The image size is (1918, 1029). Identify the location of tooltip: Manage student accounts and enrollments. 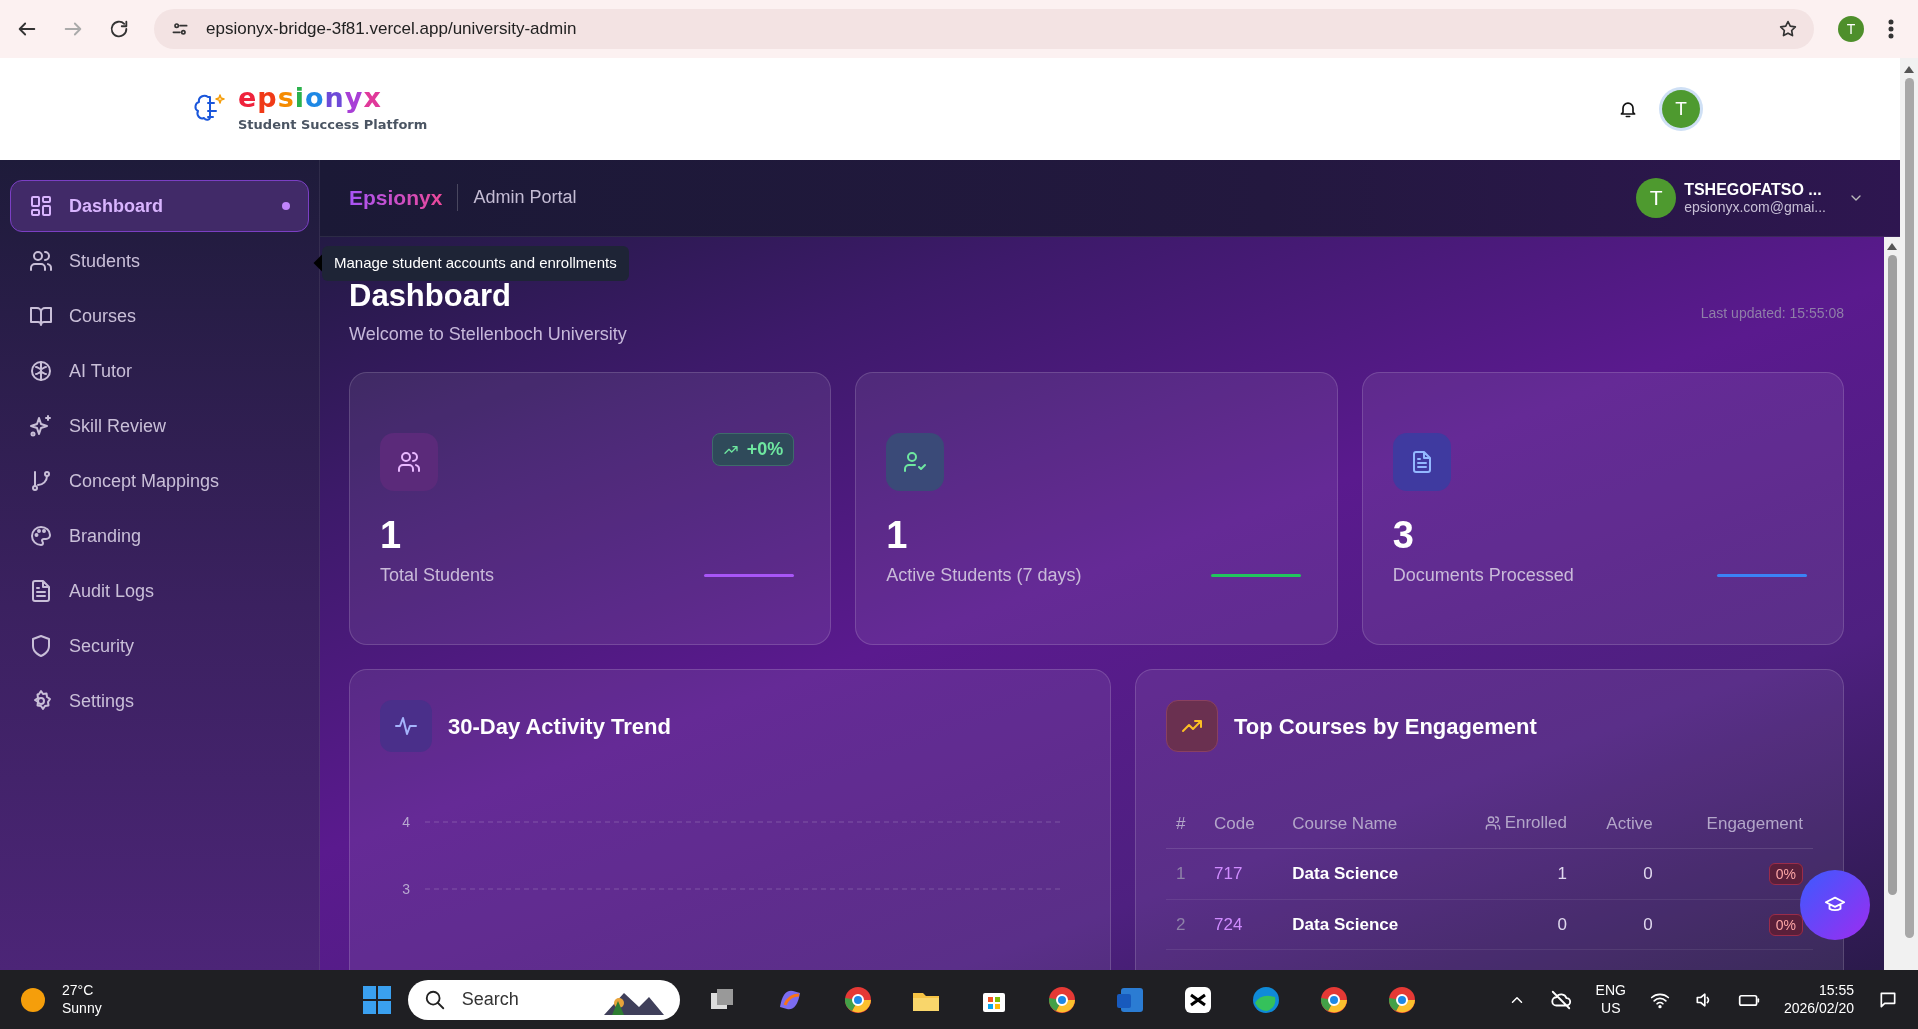
(475, 263).